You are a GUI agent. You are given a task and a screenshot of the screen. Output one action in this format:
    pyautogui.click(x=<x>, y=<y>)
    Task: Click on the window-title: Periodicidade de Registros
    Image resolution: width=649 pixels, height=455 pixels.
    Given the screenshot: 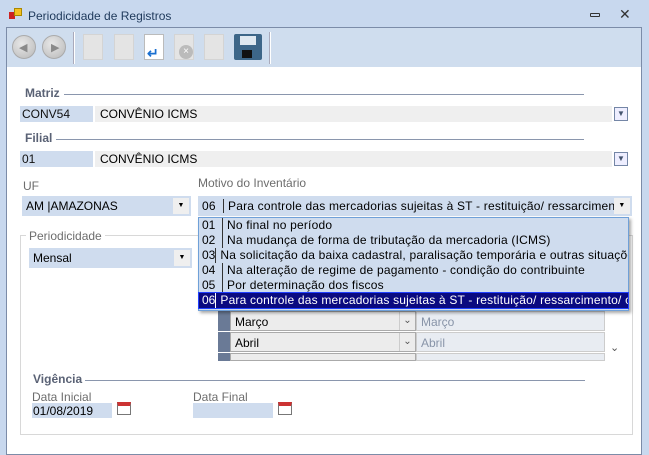 What is the action you would take?
    pyautogui.click(x=100, y=16)
    